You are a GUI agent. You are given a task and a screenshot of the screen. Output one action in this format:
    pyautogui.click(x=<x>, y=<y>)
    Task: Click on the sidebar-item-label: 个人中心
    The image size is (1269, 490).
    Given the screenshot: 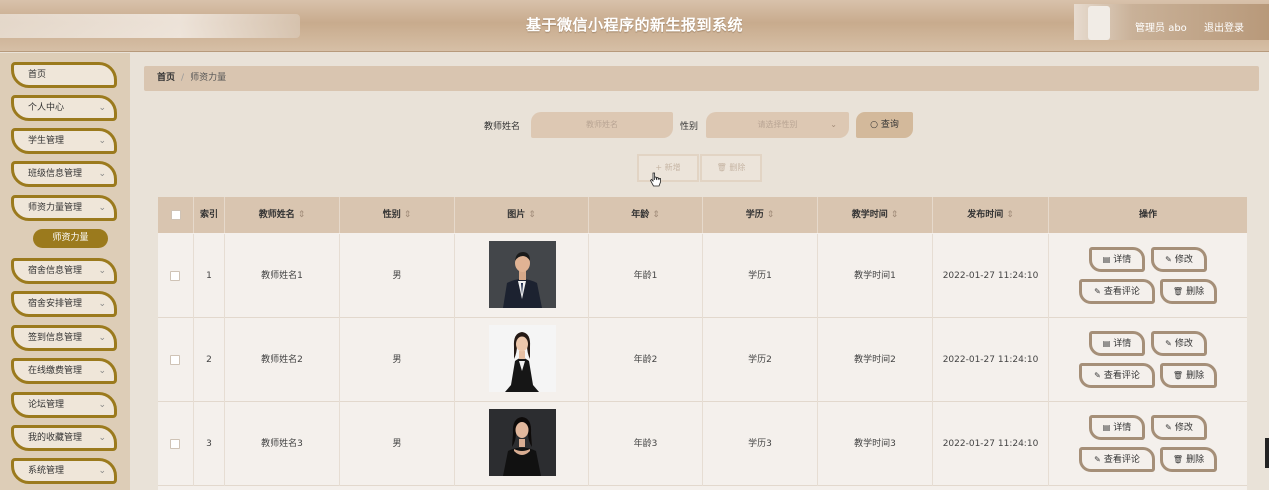 What is the action you would take?
    pyautogui.click(x=46, y=108)
    